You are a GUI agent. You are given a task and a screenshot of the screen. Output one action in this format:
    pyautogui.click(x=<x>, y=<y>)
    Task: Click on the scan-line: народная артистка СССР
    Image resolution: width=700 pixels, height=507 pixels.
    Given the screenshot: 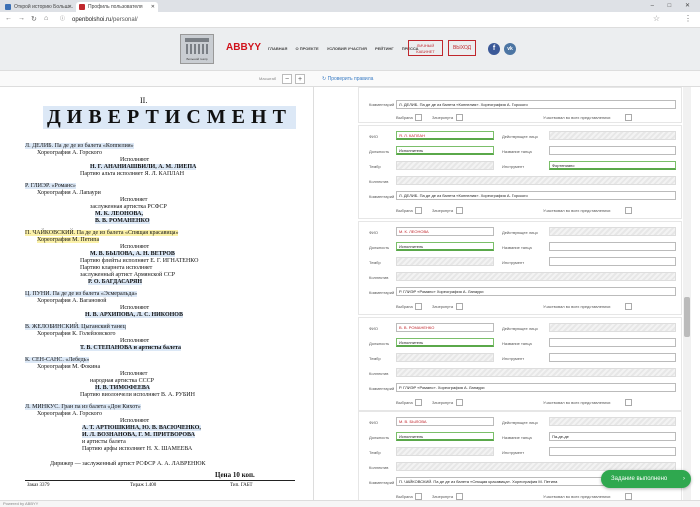 What is the action you would take?
    pyautogui.click(x=122, y=381)
    